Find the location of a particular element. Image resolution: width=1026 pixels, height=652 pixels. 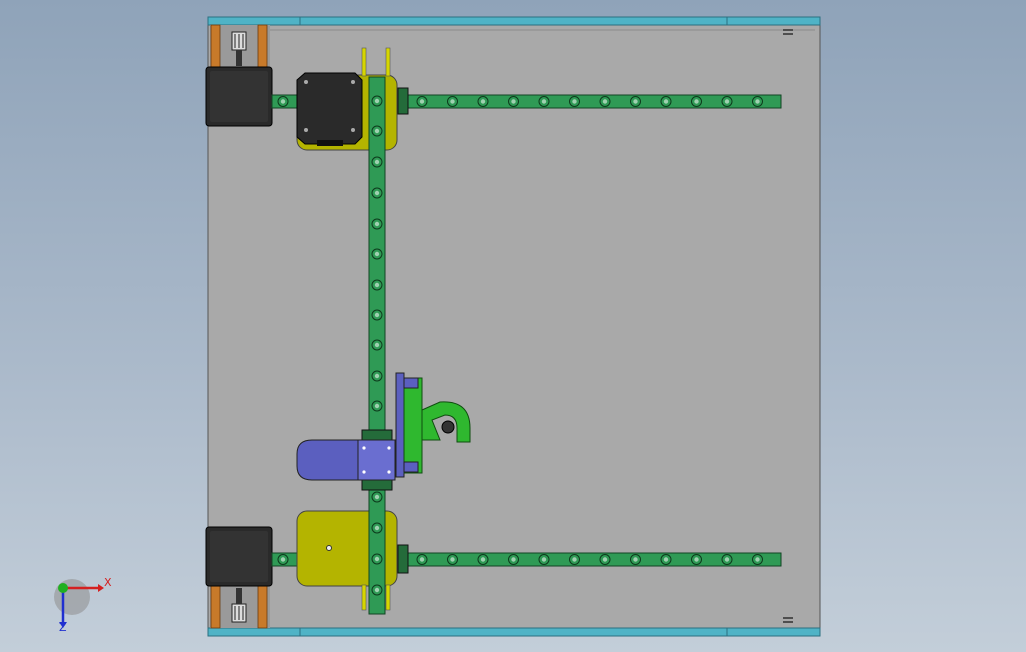

x-axis-label: X is located at coordinates (108, 582).